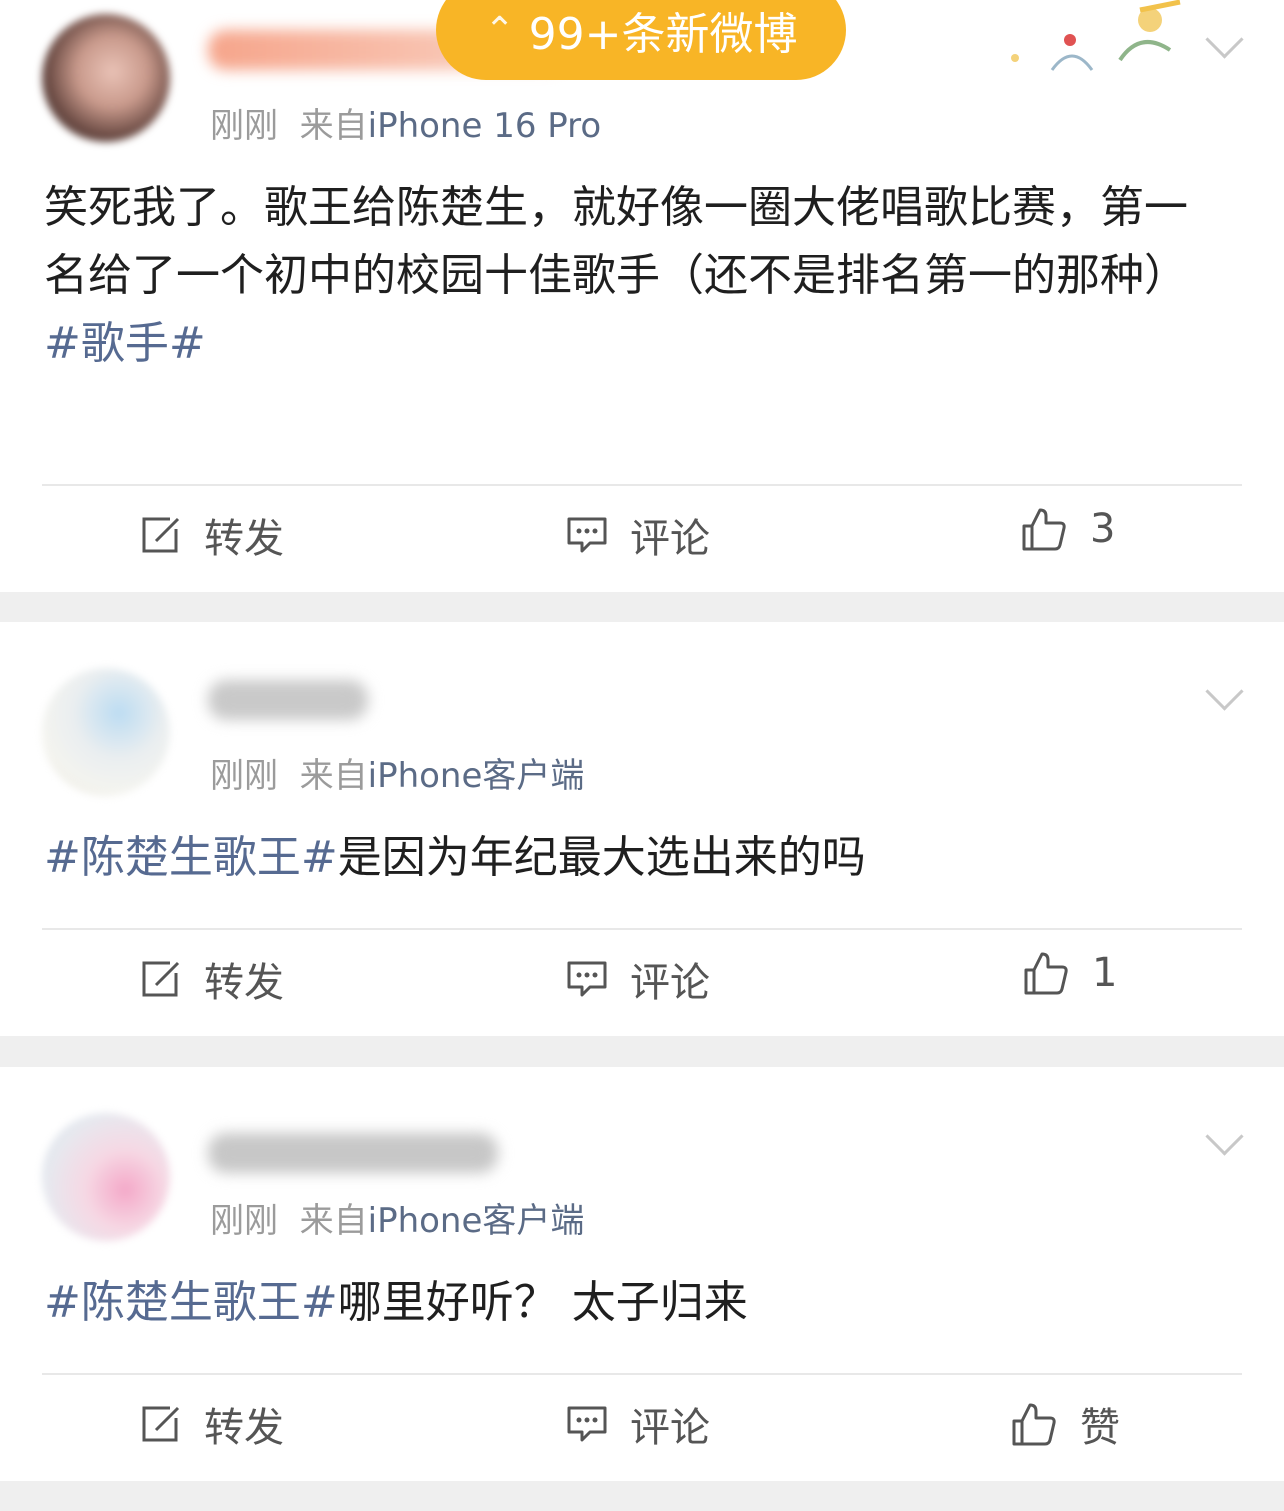 The width and height of the screenshot is (1284, 1511). Describe the element at coordinates (1100, 1428) in the screenshot. I see `like-label: 赞` at that location.